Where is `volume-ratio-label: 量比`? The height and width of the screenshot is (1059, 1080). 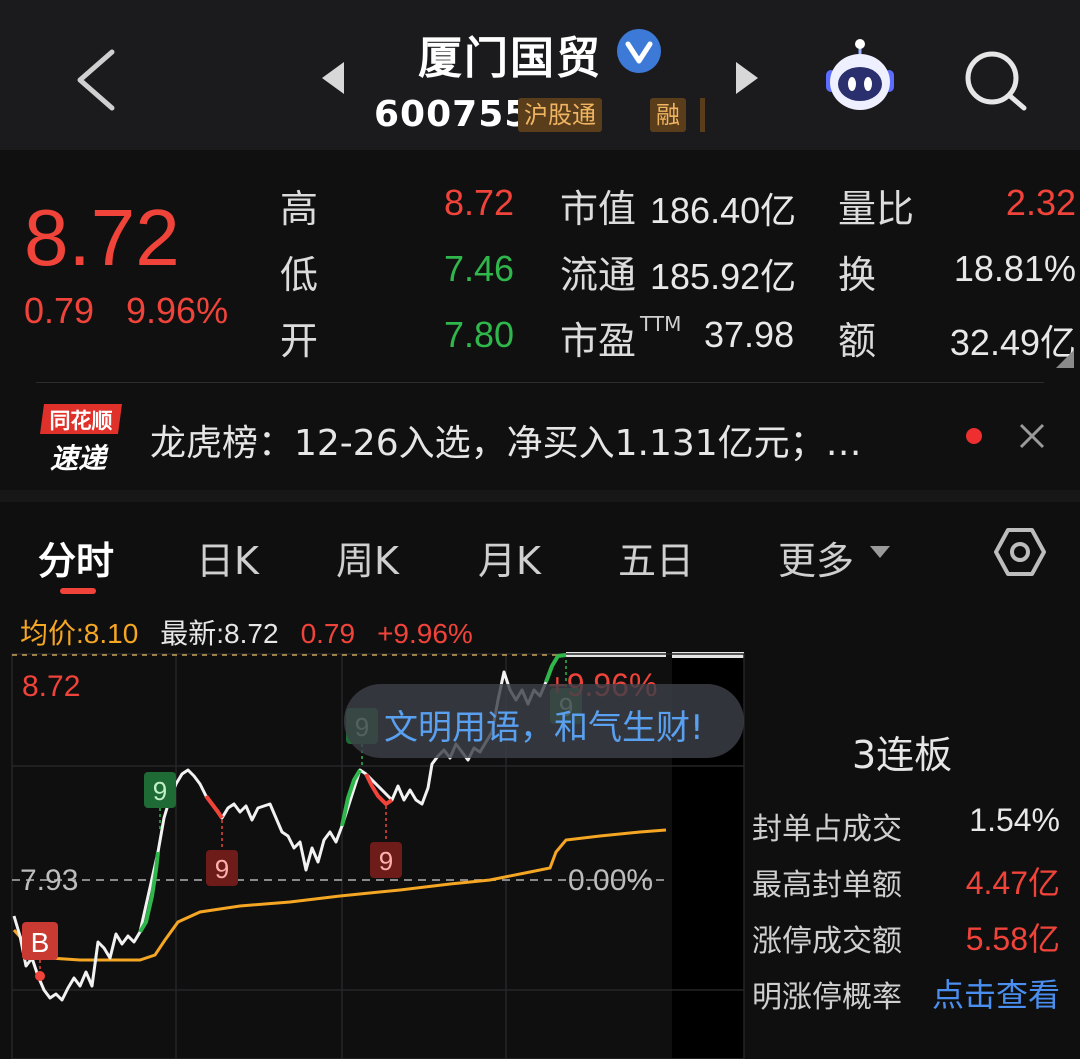
volume-ratio-label: 量比 is located at coordinates (876, 209).